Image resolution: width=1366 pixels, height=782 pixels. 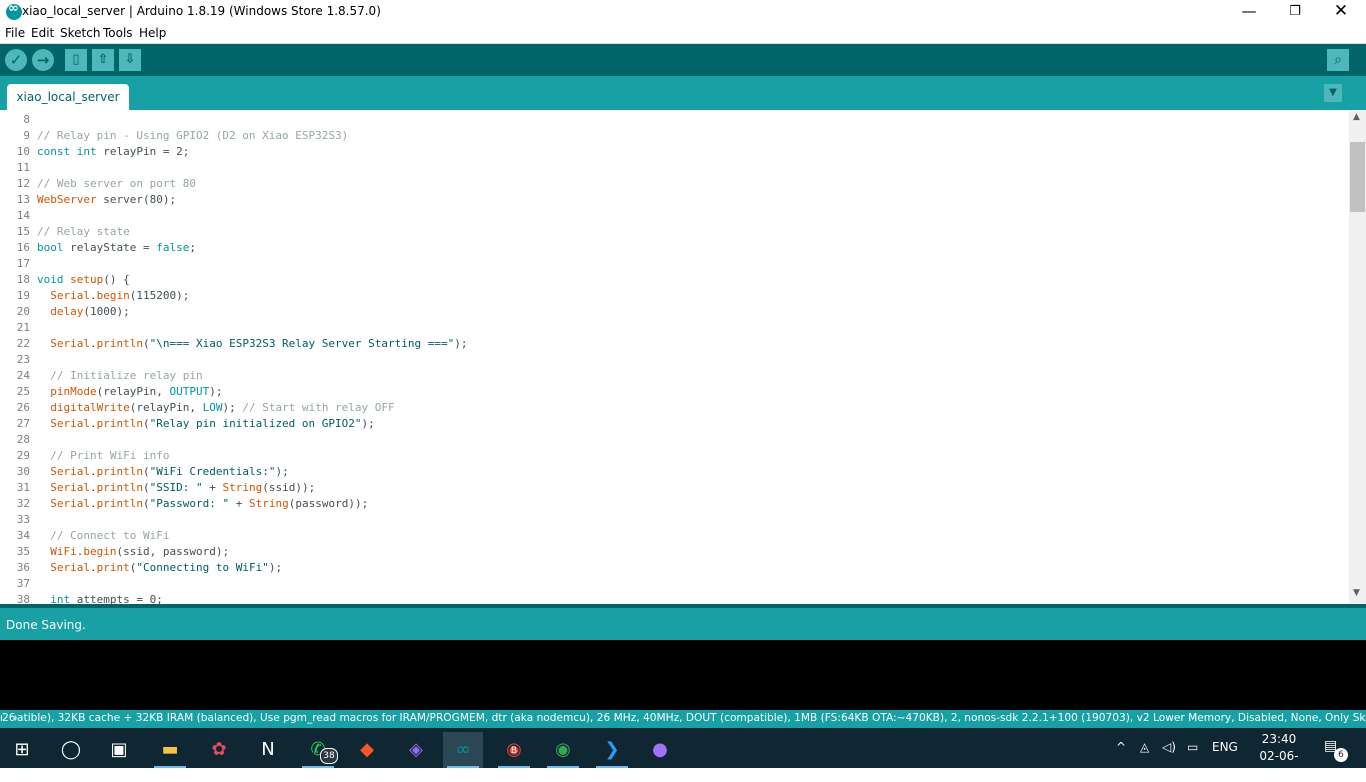 What do you see at coordinates (15, 33) in the screenshot?
I see `menu-file: File` at bounding box center [15, 33].